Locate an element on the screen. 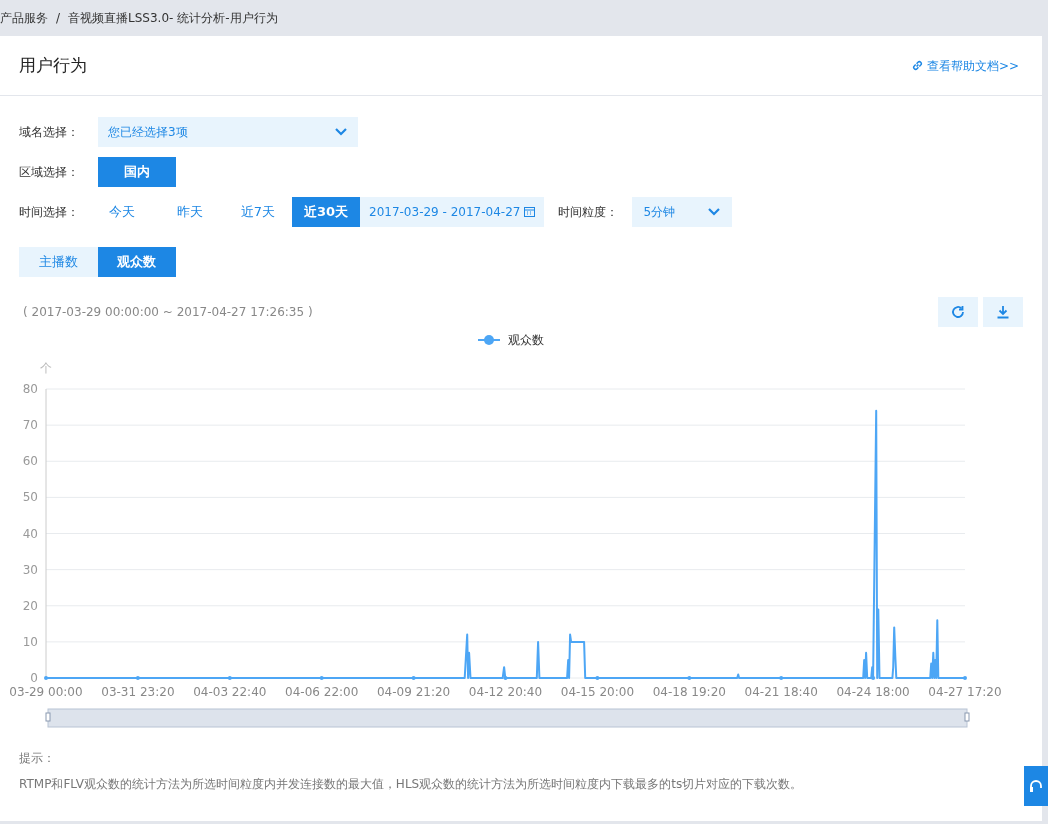 This screenshot has height=824, width=1048. x-tick-label: 04-24 18:00 is located at coordinates (873, 692).